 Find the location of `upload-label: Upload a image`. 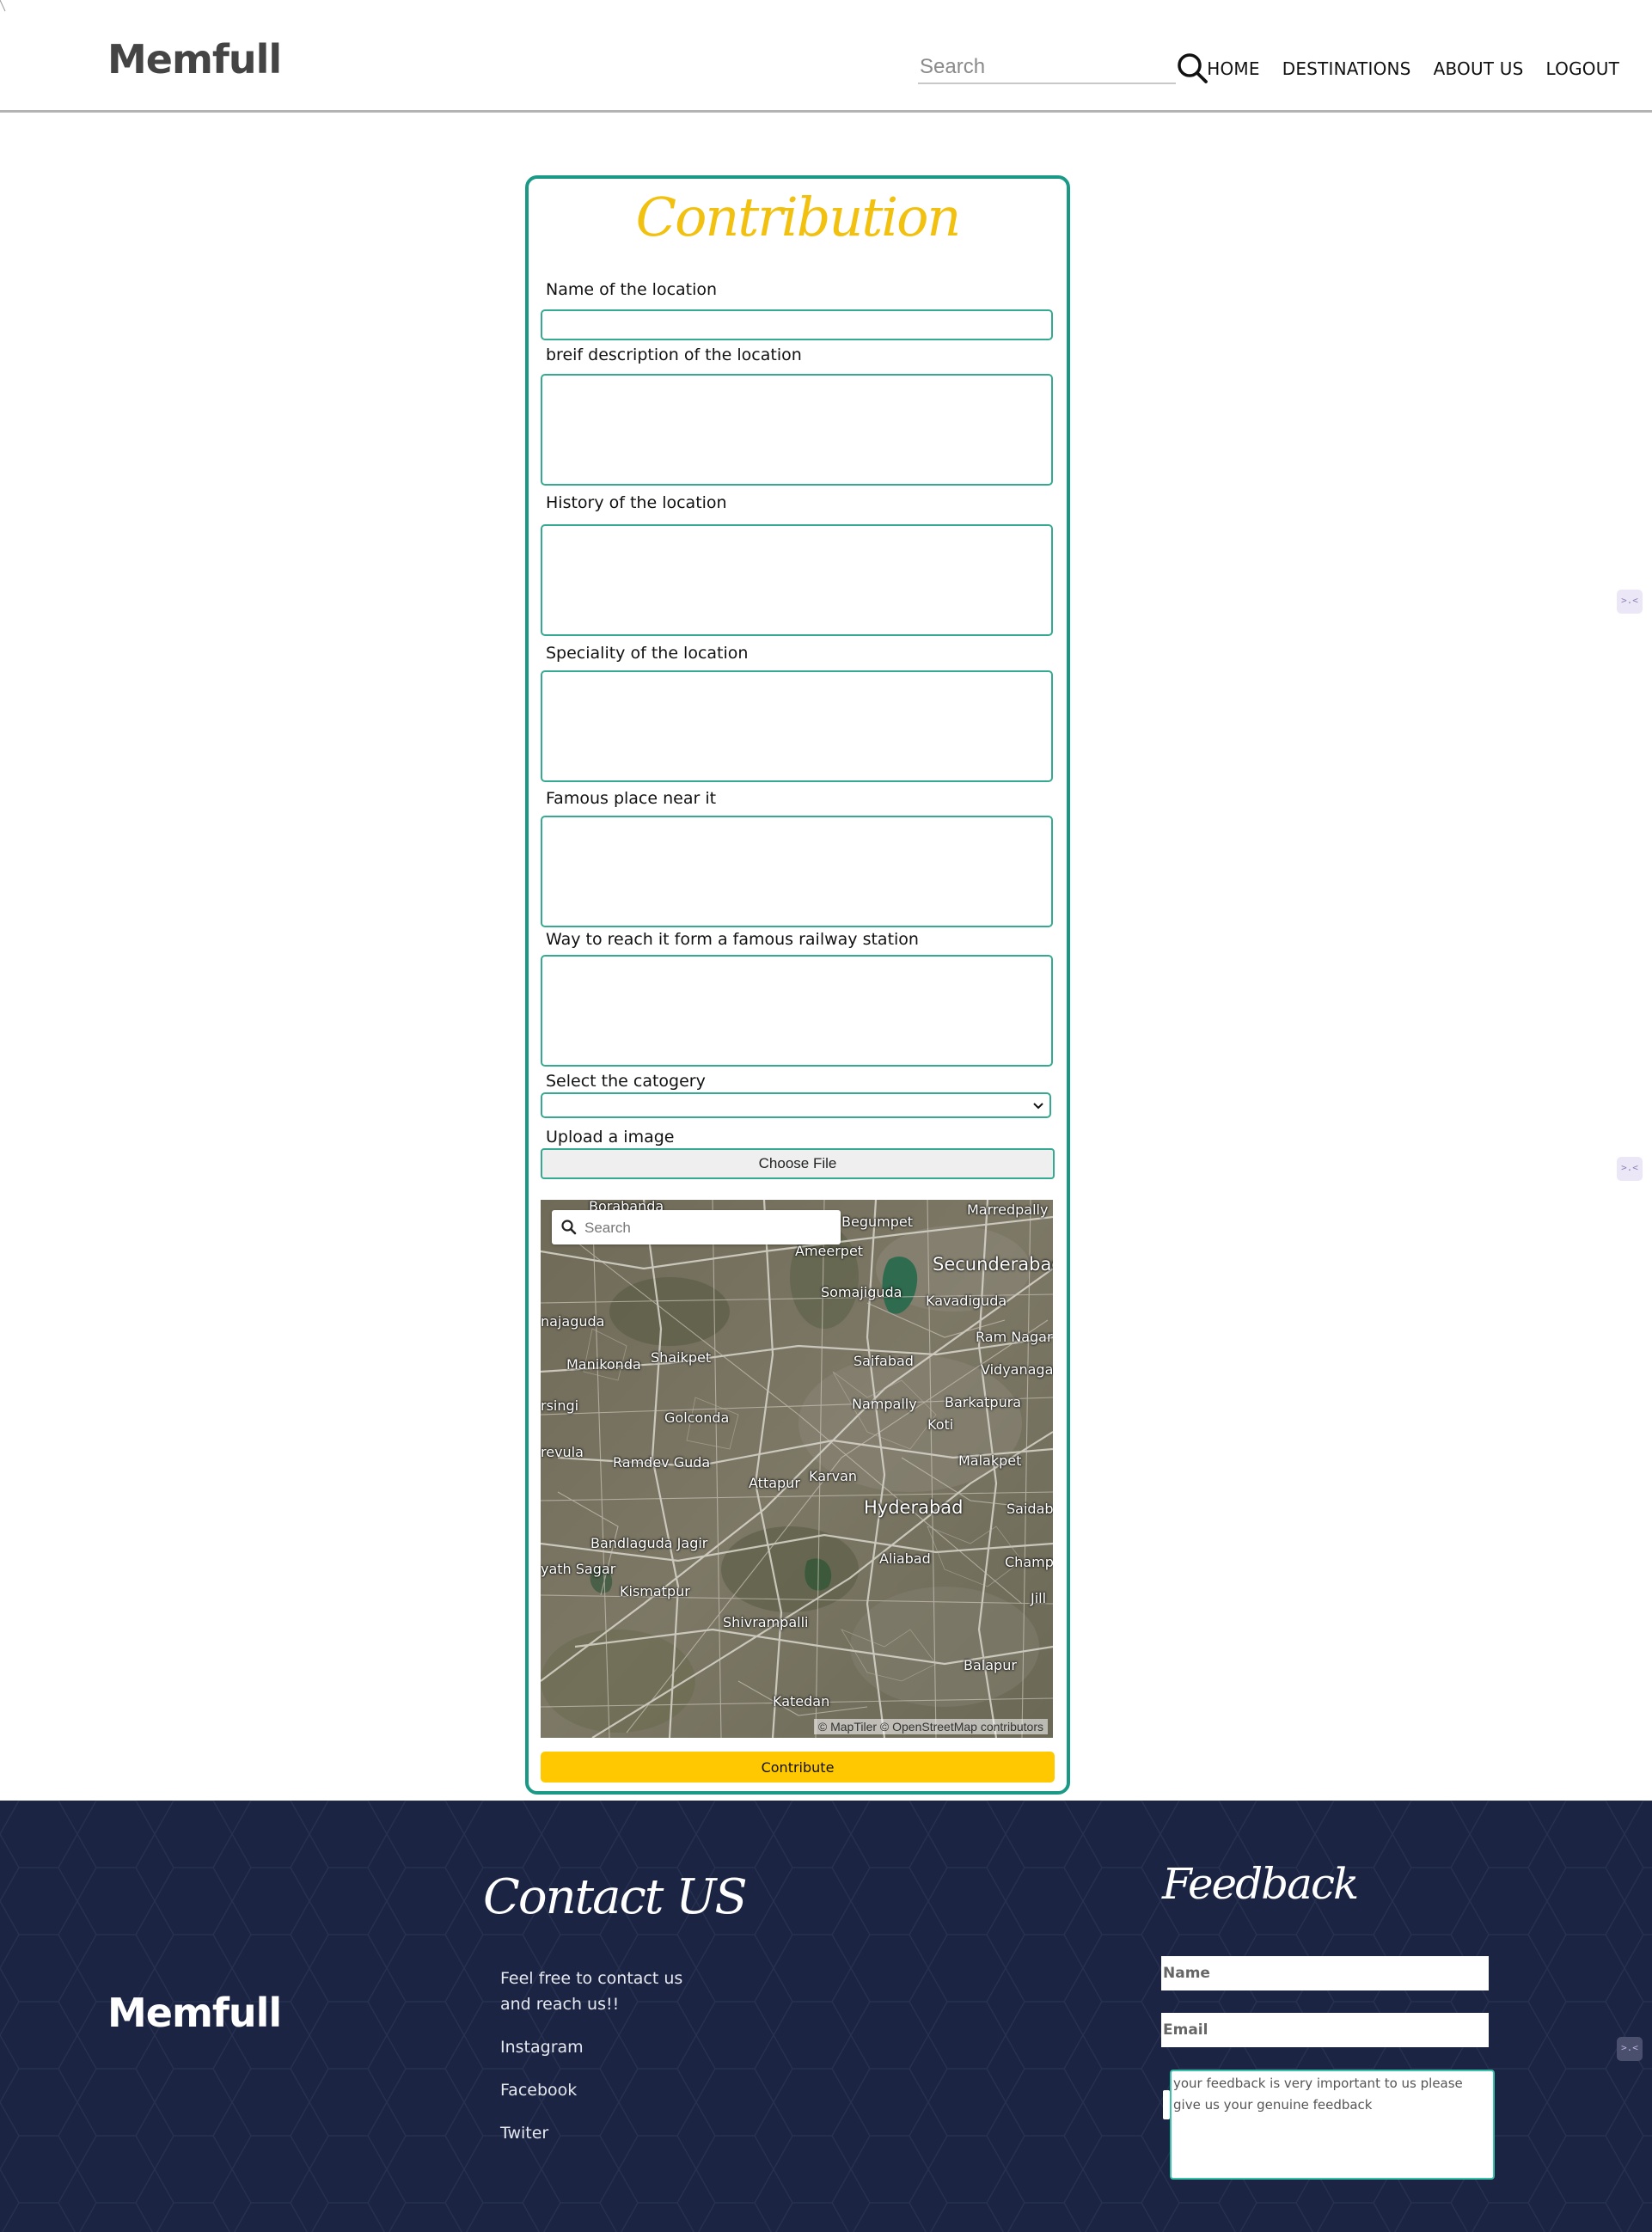

upload-label: Upload a image is located at coordinates (610, 1137).